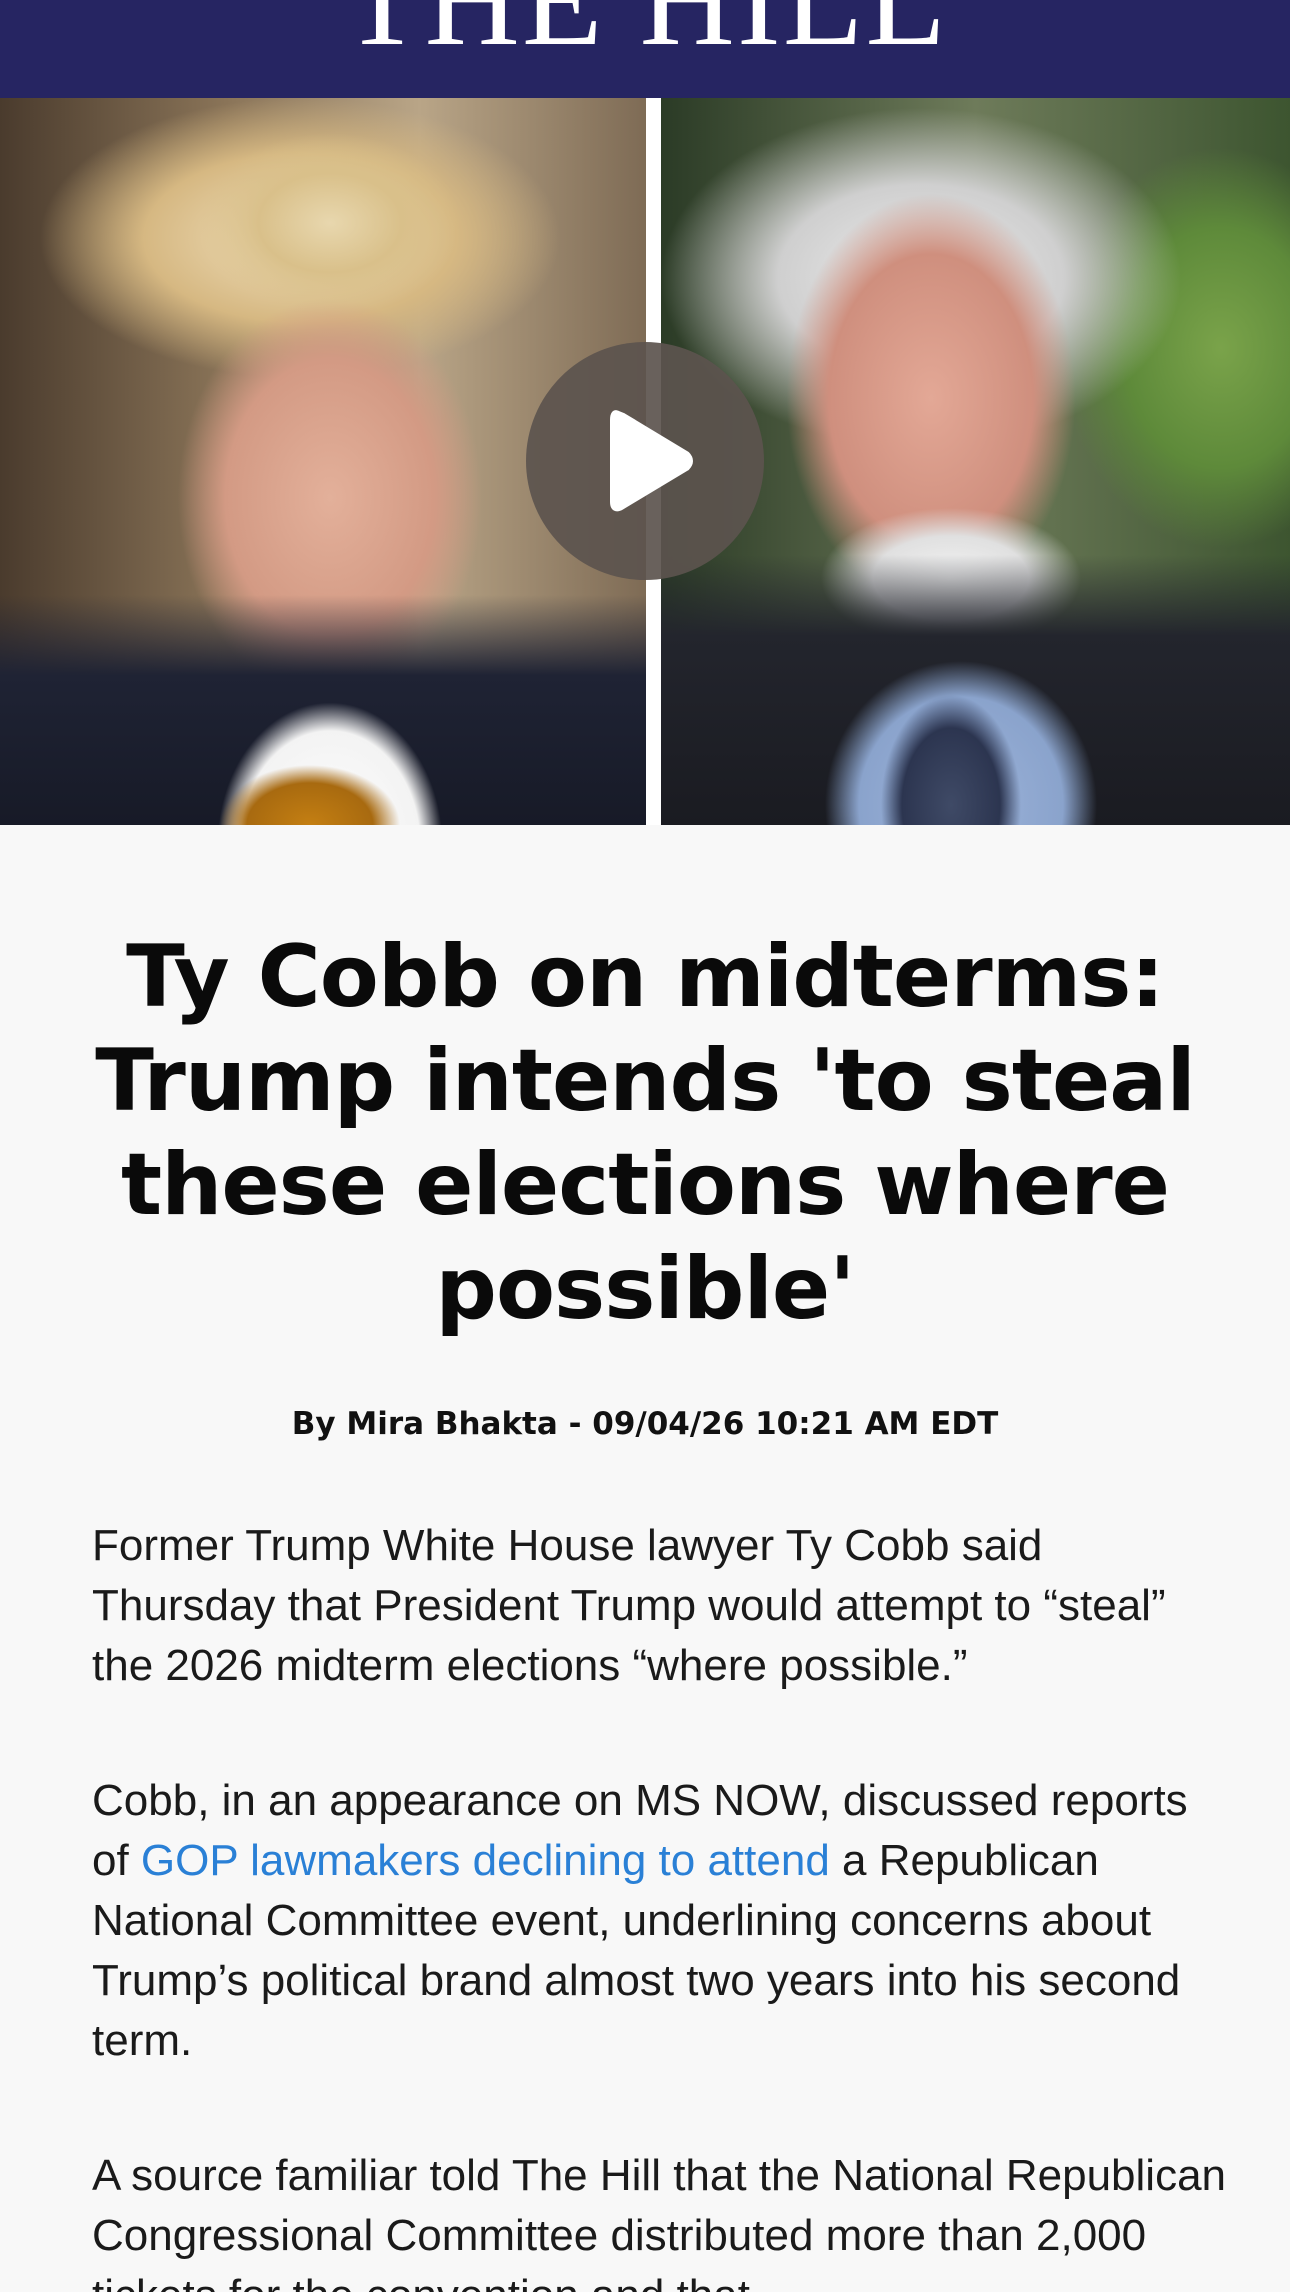 Image resolution: width=1290 pixels, height=2292 pixels. Describe the element at coordinates (485, 1860) in the screenshot. I see `gop-lawmakers-link: GOP lawmakers declining to attend` at that location.